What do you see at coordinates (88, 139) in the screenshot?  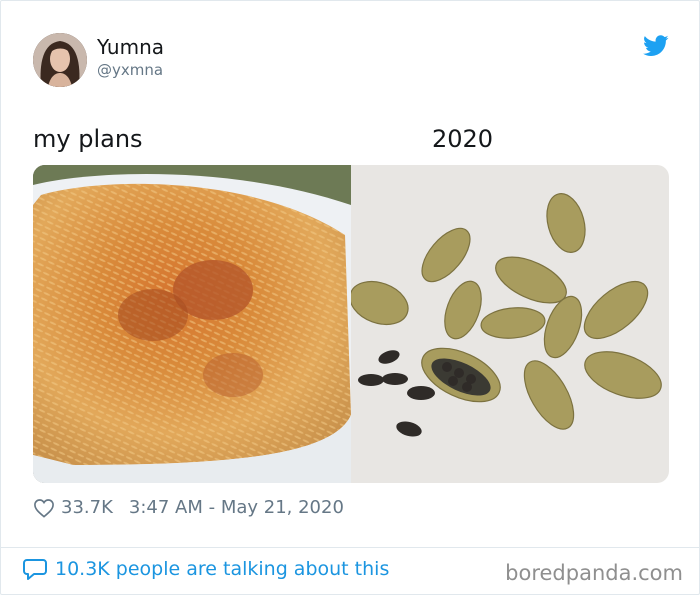 I see `caption-left: my plans` at bounding box center [88, 139].